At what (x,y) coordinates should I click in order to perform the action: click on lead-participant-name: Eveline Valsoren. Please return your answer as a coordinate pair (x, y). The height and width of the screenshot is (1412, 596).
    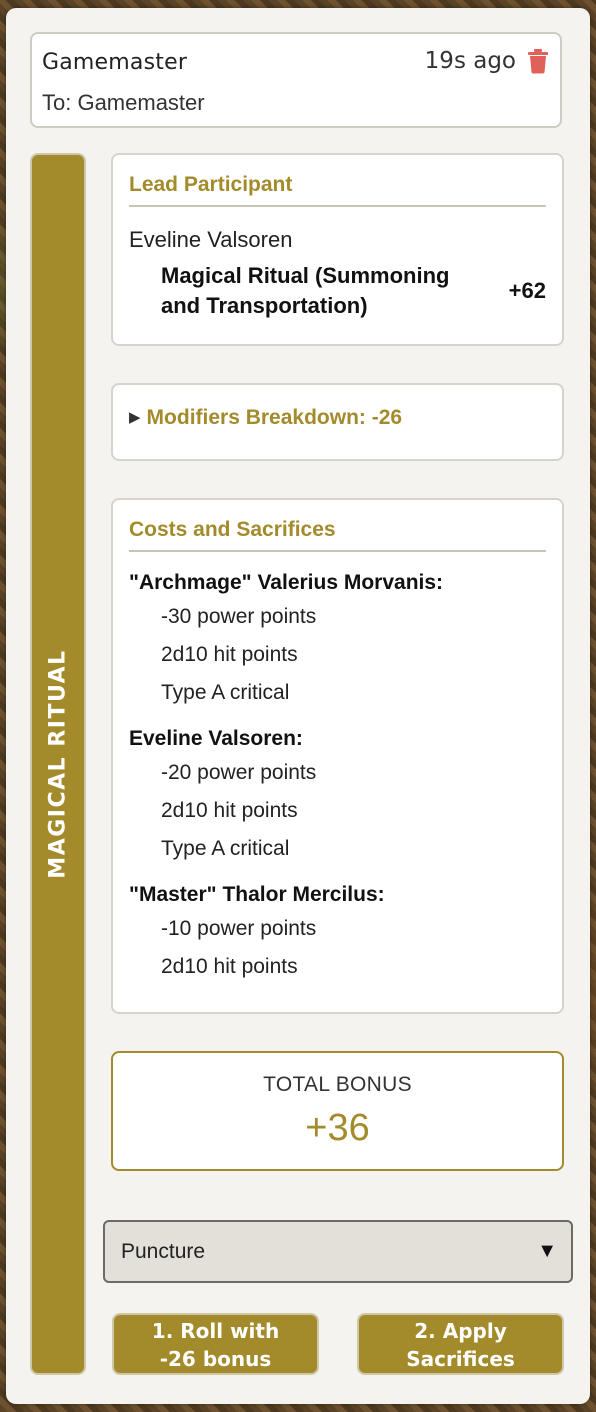
    Looking at the image, I should click on (211, 239).